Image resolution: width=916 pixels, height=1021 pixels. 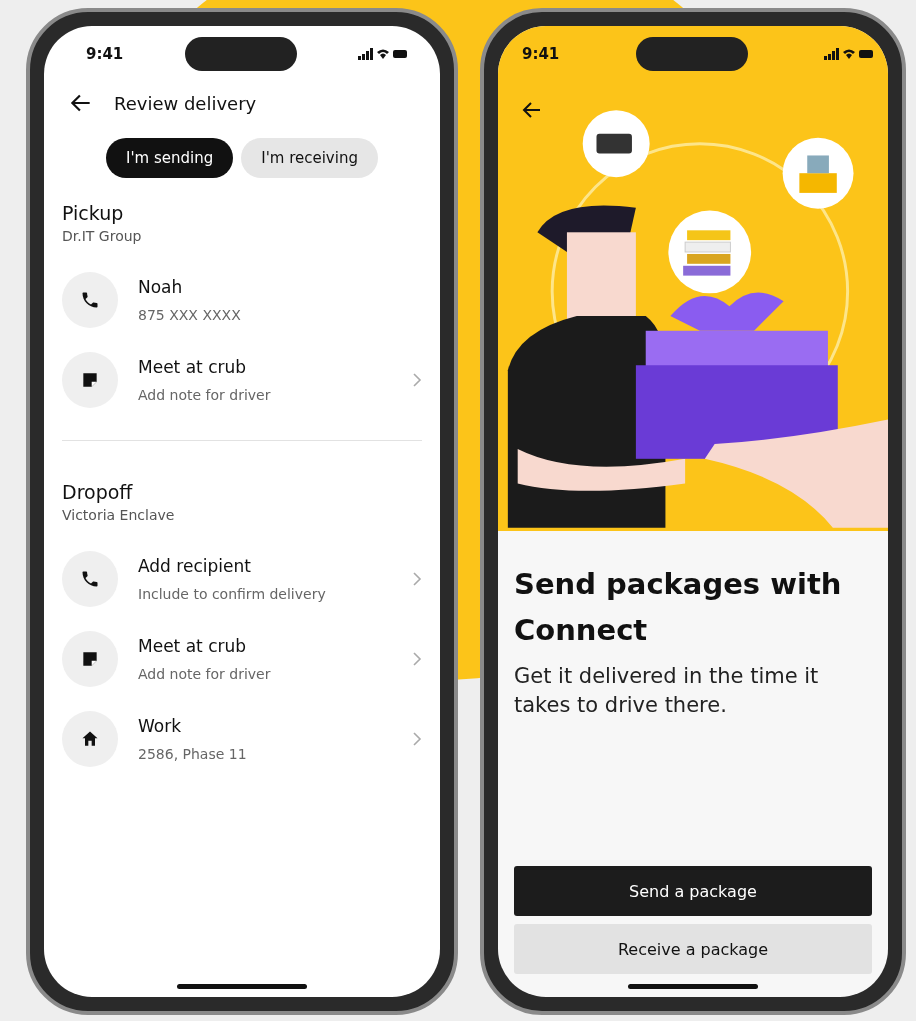 I want to click on role-tab: I'm sending, so click(x=170, y=158).